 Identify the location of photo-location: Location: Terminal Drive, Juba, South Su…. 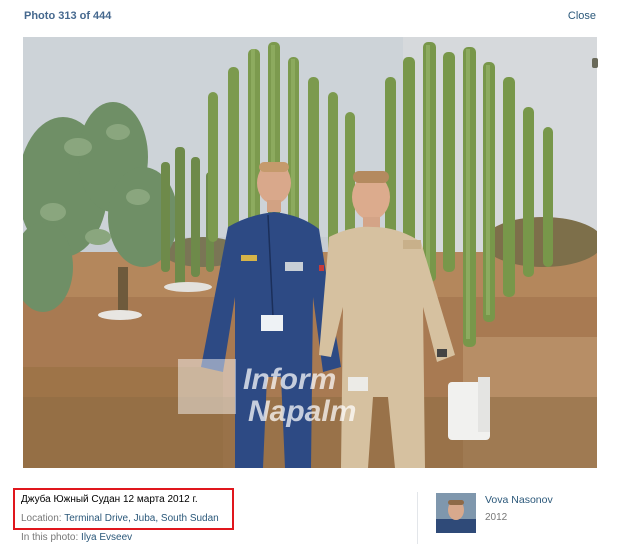
(120, 518).